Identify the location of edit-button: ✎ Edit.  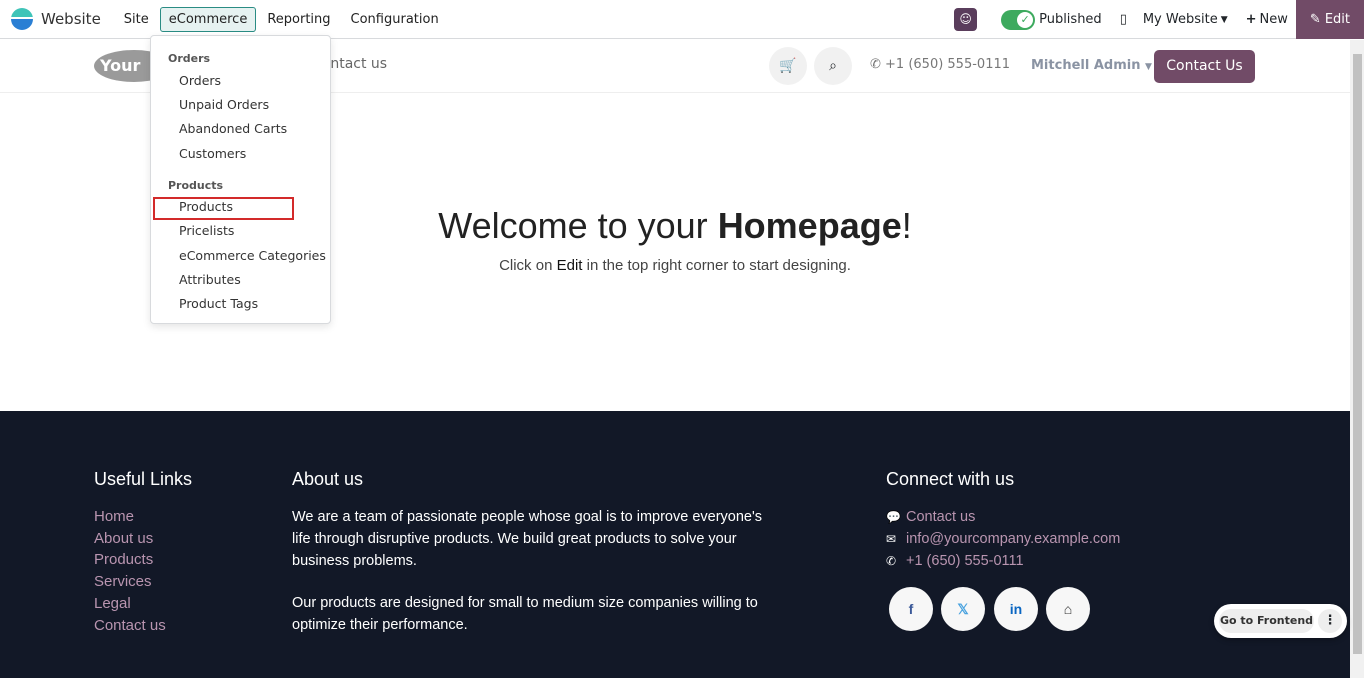
(1329, 19).